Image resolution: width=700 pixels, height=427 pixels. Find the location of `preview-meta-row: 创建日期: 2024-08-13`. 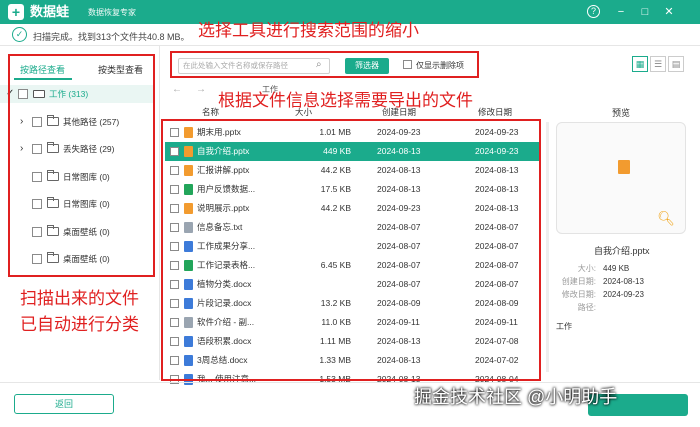

preview-meta-row: 创建日期: 2024-08-13 is located at coordinates (621, 282).